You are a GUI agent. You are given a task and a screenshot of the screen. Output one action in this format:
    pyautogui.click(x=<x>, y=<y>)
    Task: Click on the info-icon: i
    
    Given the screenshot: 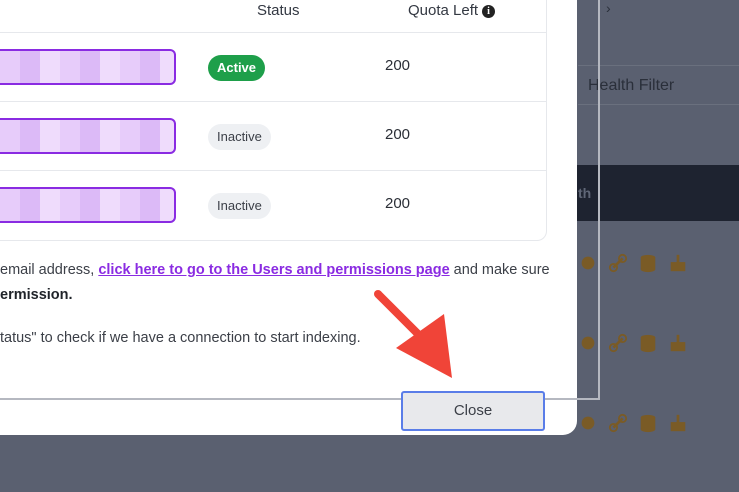 What is the action you would take?
    pyautogui.click(x=489, y=11)
    